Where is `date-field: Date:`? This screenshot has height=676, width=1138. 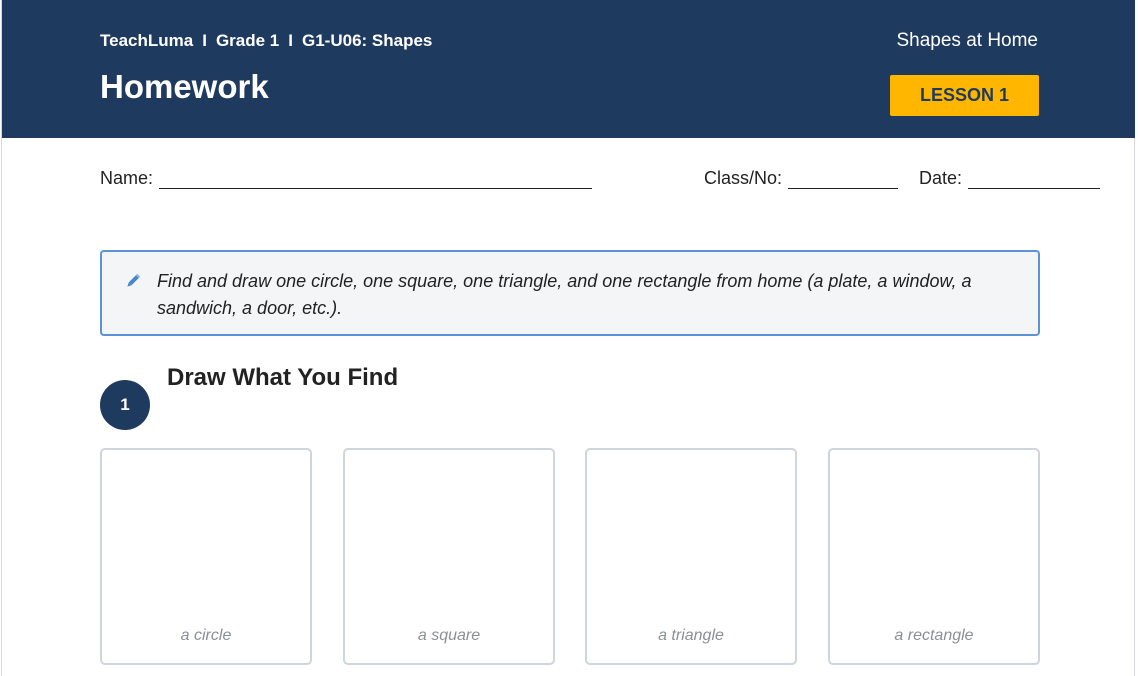 date-field: Date: is located at coordinates (1010, 178).